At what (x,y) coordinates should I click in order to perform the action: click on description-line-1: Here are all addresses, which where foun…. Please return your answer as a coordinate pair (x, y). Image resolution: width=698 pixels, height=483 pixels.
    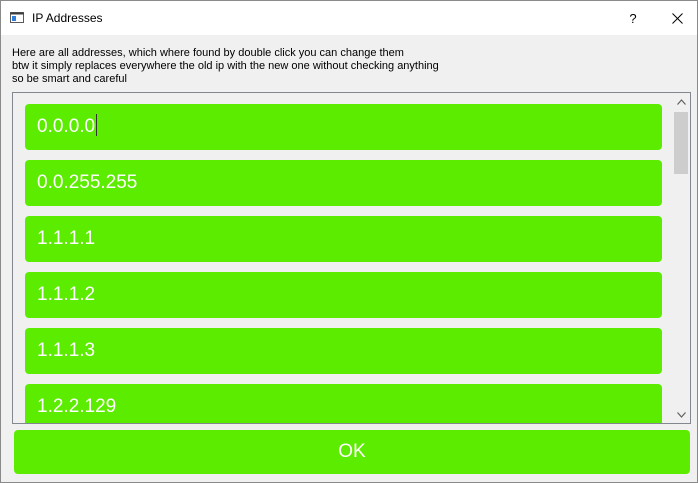
    Looking at the image, I should click on (208, 53).